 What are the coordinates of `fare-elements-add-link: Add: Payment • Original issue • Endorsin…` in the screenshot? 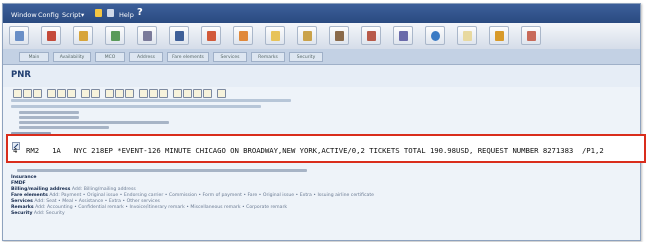 It's located at (211, 195).